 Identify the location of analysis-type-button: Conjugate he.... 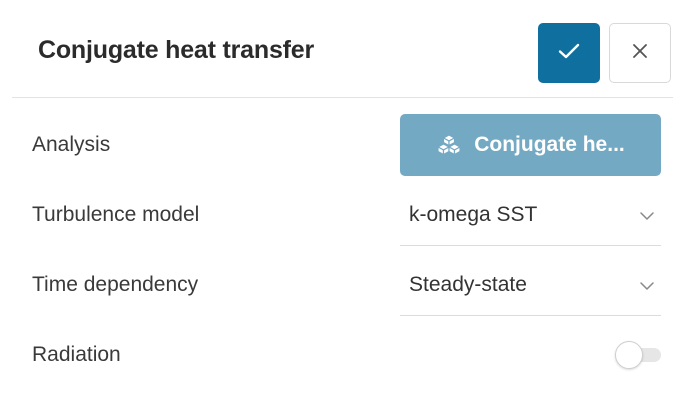
(530, 145).